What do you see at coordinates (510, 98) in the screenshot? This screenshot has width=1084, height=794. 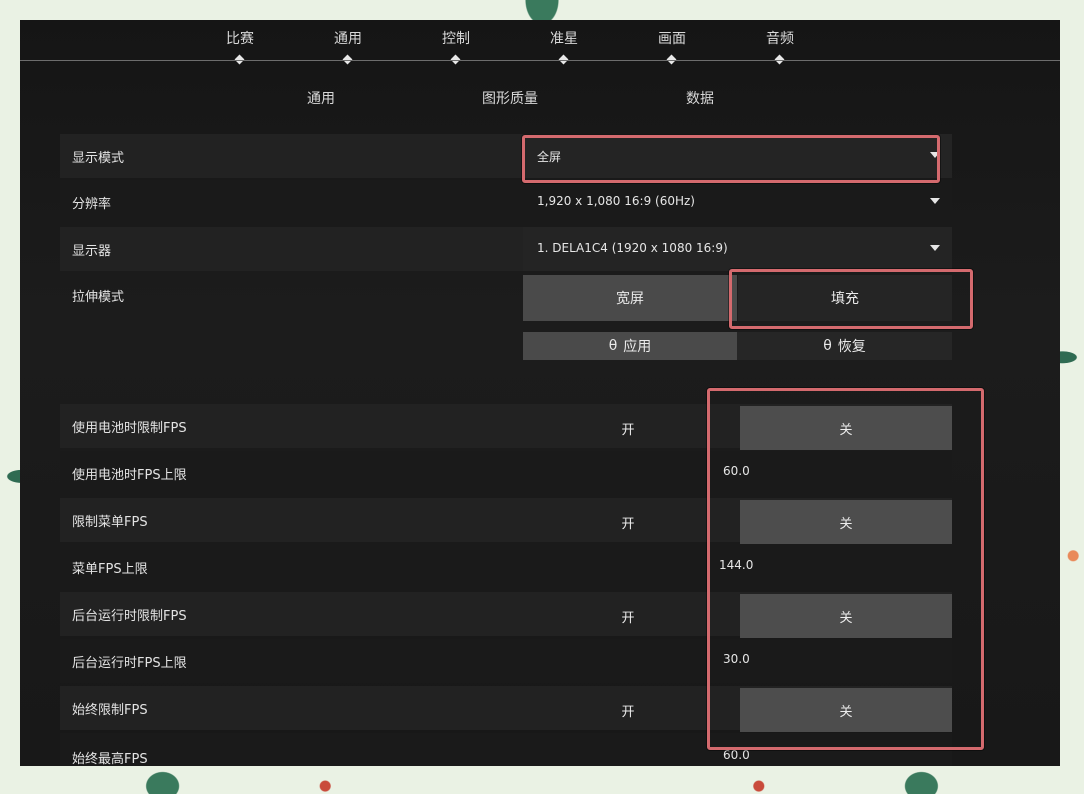 I see `subtab-graphics-quality: 图形质量` at bounding box center [510, 98].